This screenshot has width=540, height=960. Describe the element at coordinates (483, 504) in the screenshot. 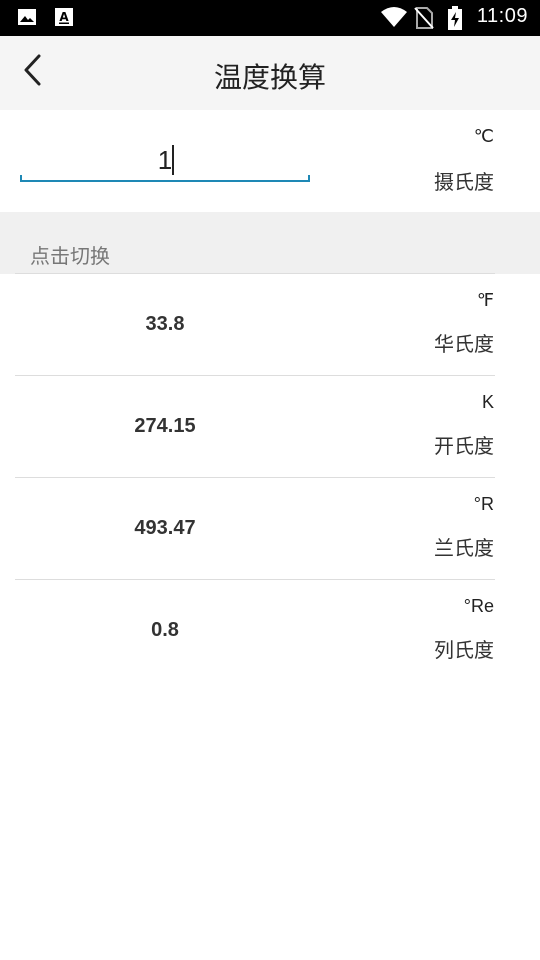

I see `unit-symbol: °R` at that location.